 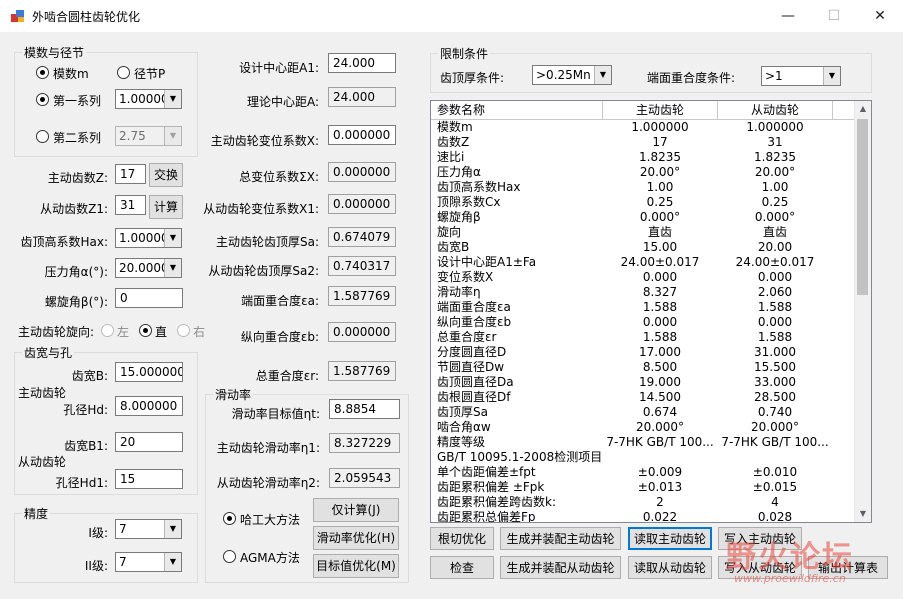 I want to click on diametral-pitch-radio, so click(x=123, y=72).